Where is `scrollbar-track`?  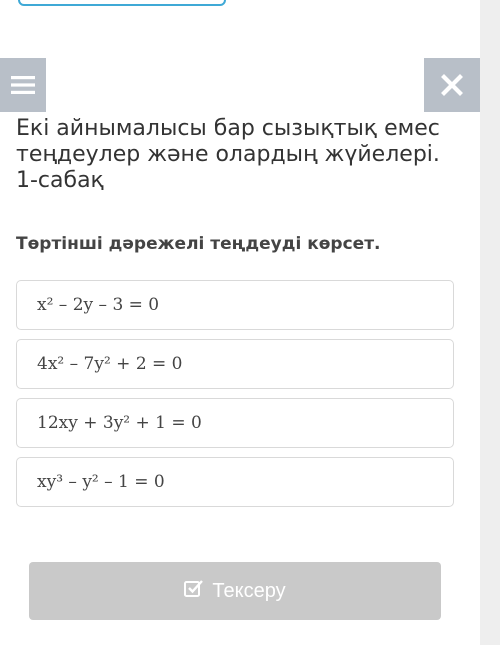
scrollbar-track is located at coordinates (490, 322).